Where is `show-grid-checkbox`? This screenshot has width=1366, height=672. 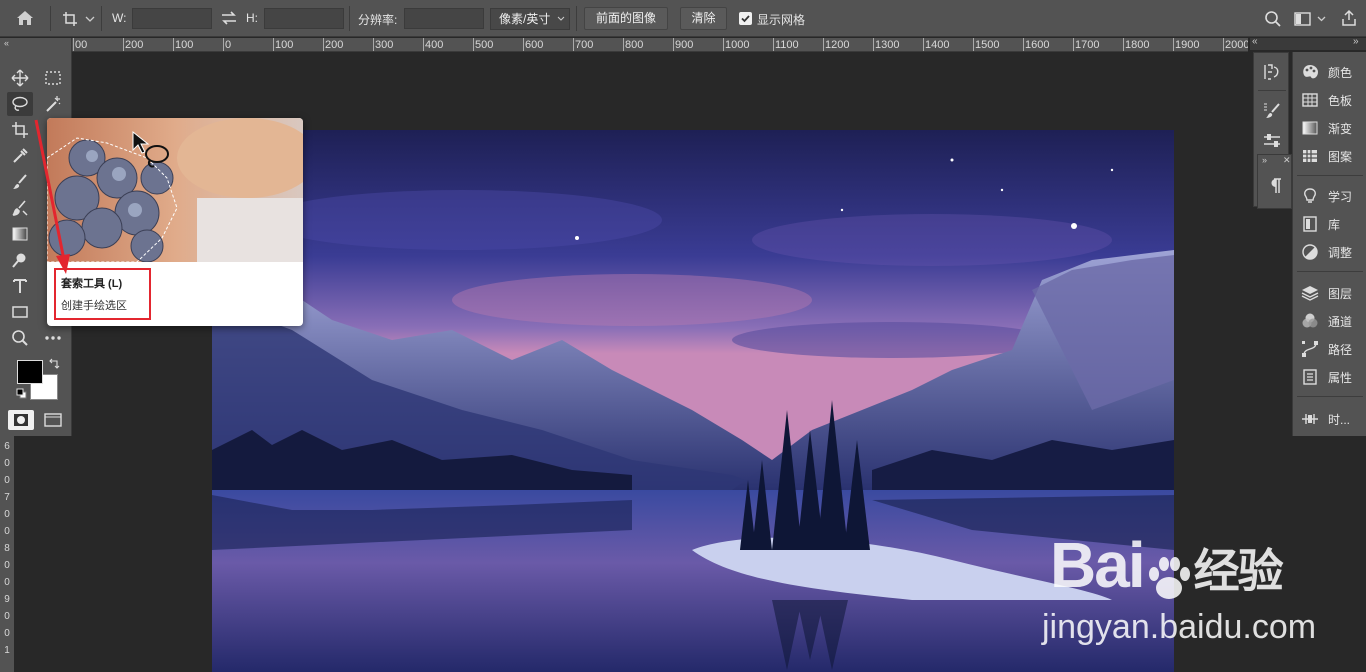 show-grid-checkbox is located at coordinates (745, 18).